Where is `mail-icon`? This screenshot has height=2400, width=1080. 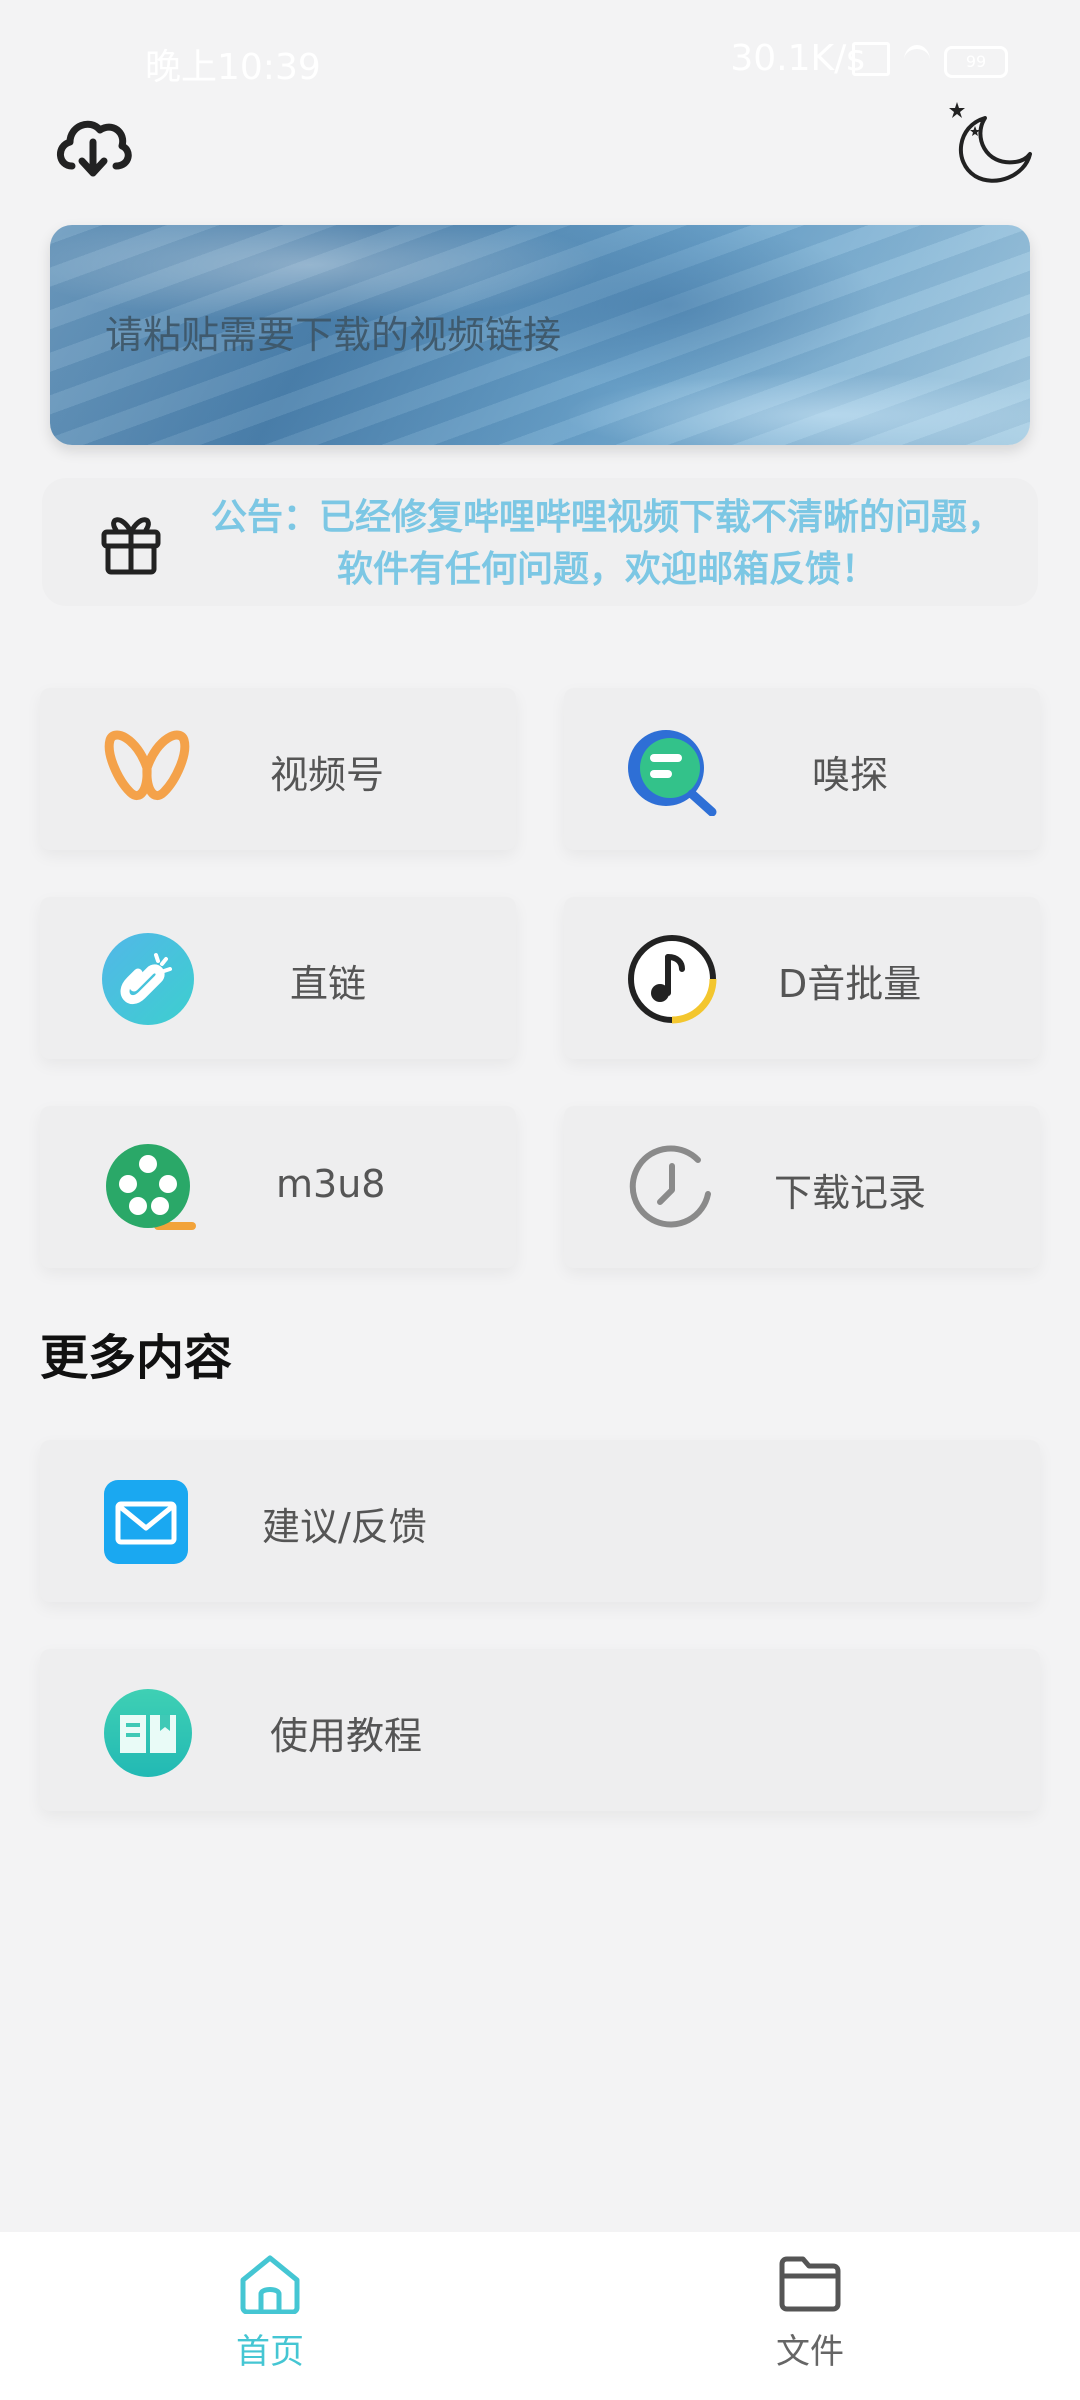
mail-icon is located at coordinates (146, 1522).